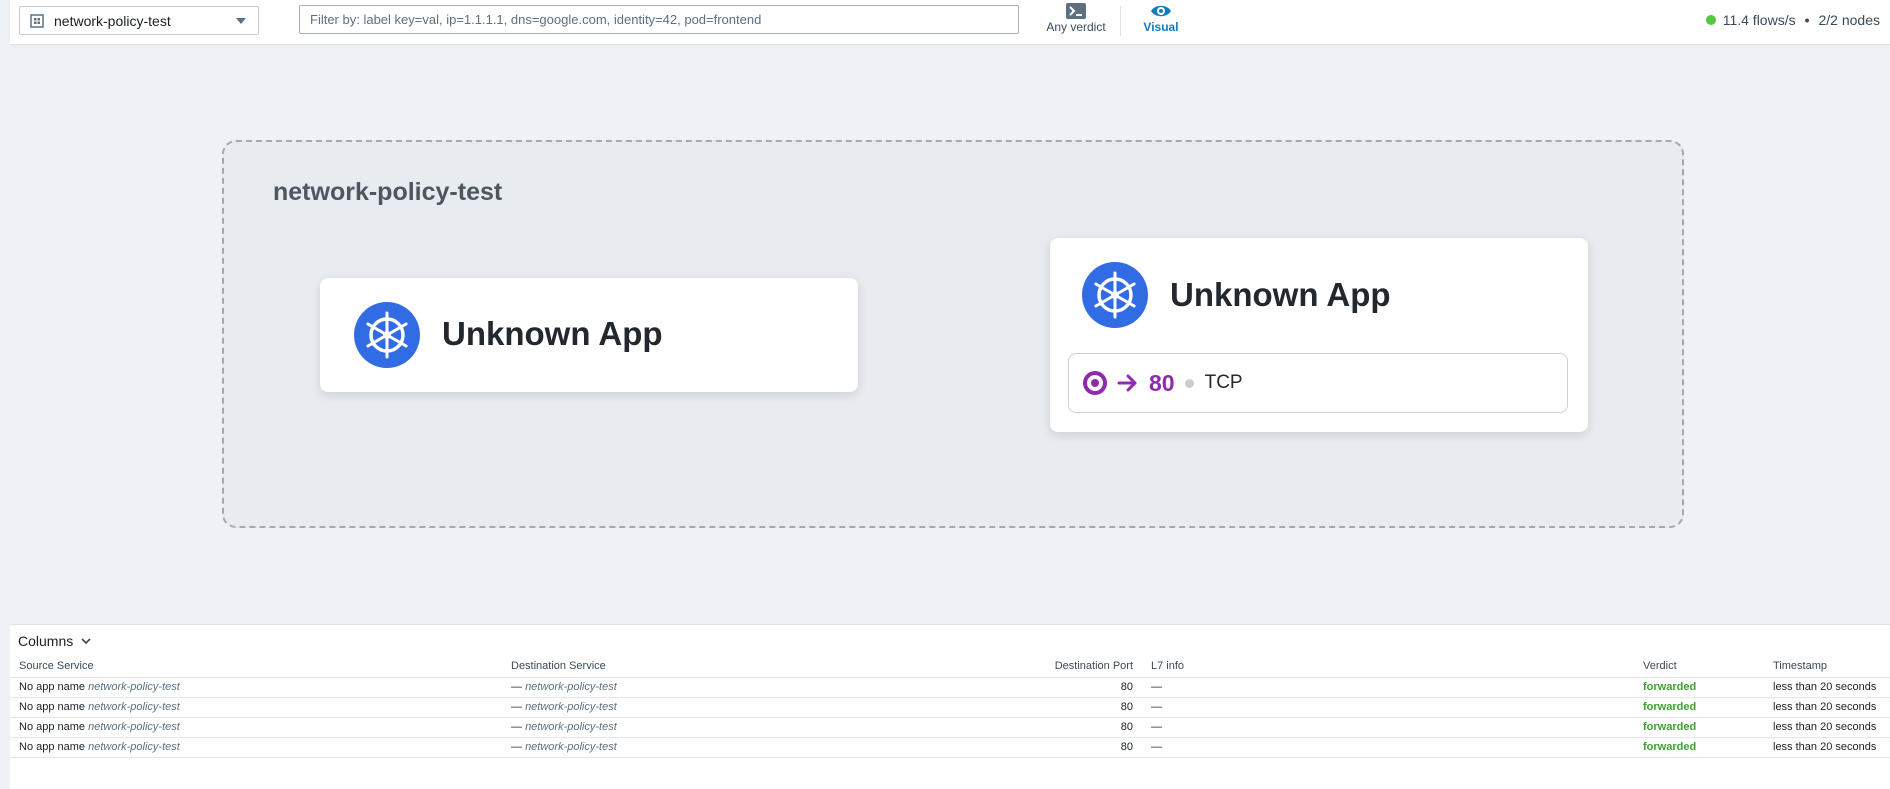  Describe the element at coordinates (1127, 383) in the screenshot. I see `arrow-right-icon` at that location.